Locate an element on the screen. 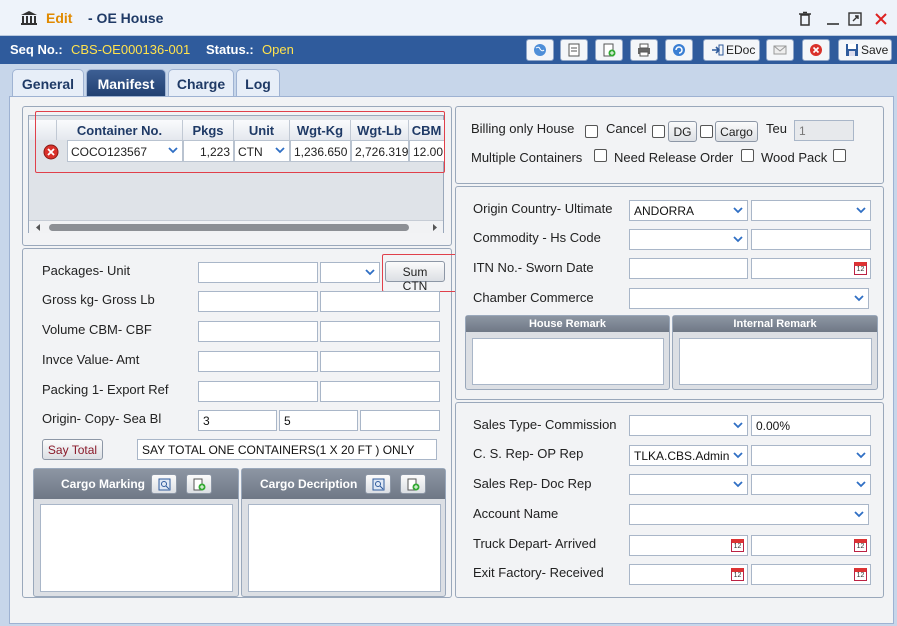  maximize-icon is located at coordinates (855, 19).